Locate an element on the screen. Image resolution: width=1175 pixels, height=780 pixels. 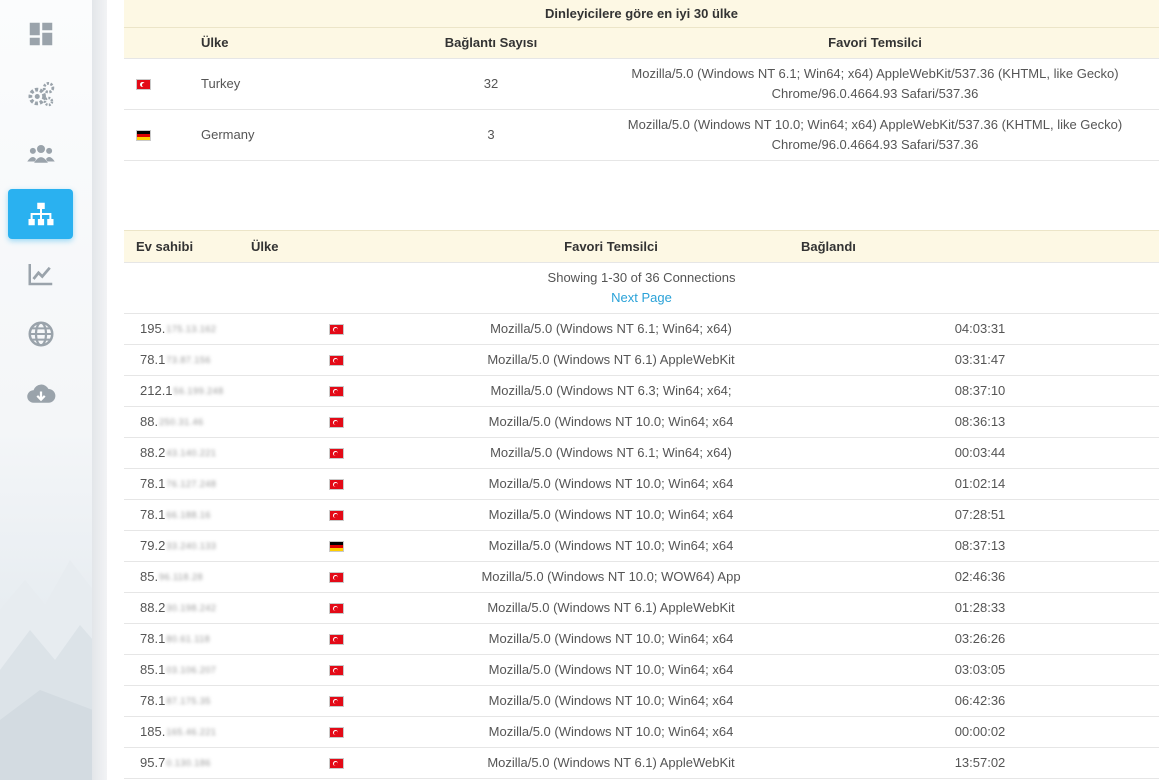
ip-redacted: 56.199.248 is located at coordinates (198, 390).